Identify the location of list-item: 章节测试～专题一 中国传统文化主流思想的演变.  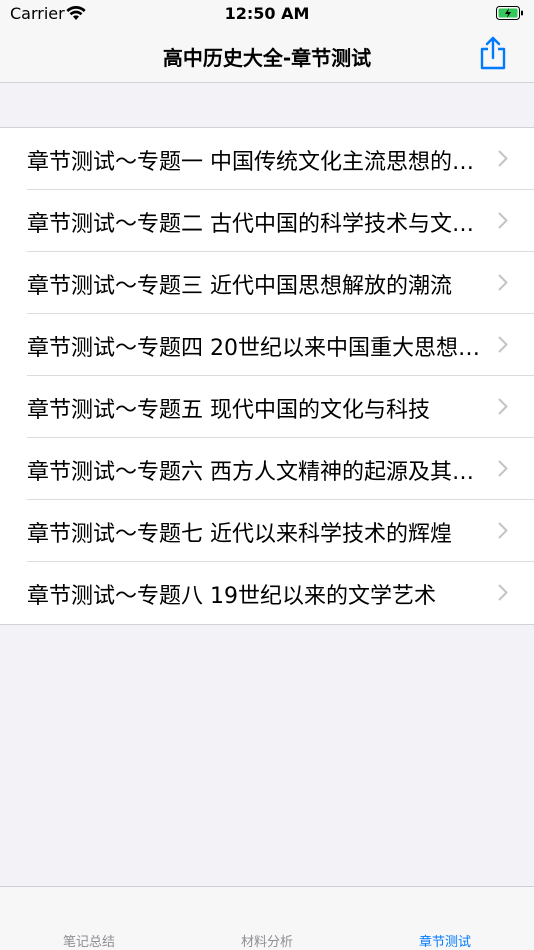
(267, 159).